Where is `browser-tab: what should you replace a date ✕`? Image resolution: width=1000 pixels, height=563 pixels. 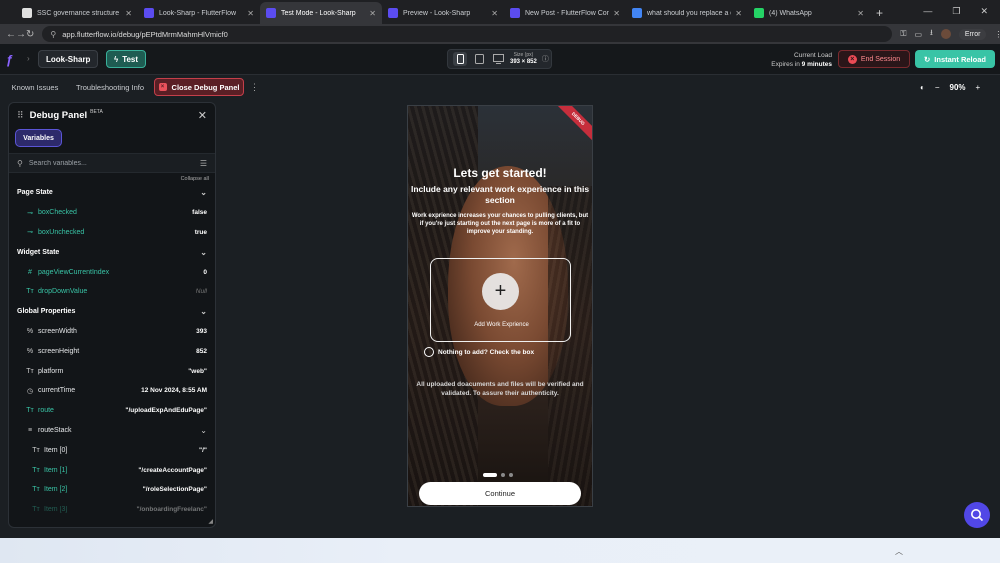
browser-tab: what should you replace a date ✕ is located at coordinates (687, 13).